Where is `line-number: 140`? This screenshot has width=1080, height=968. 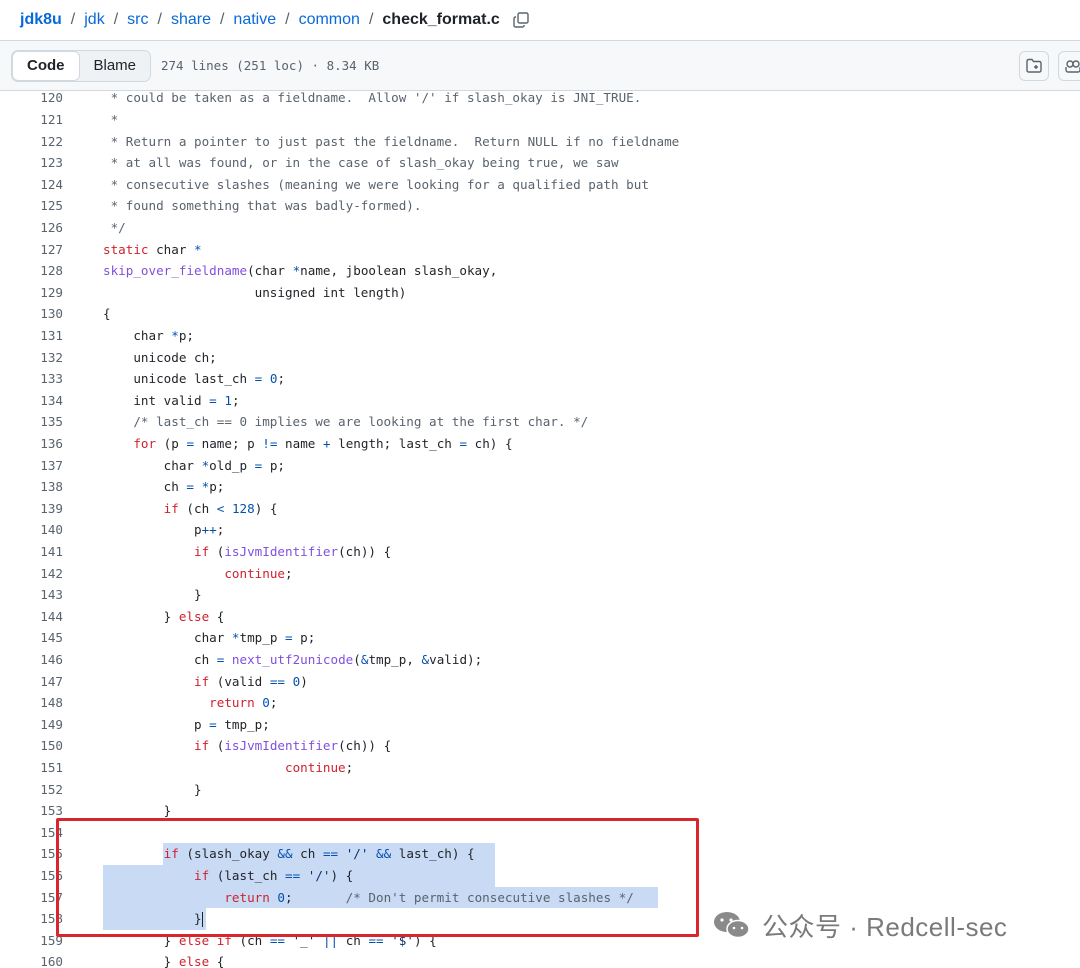
line-number: 140 is located at coordinates (31, 530).